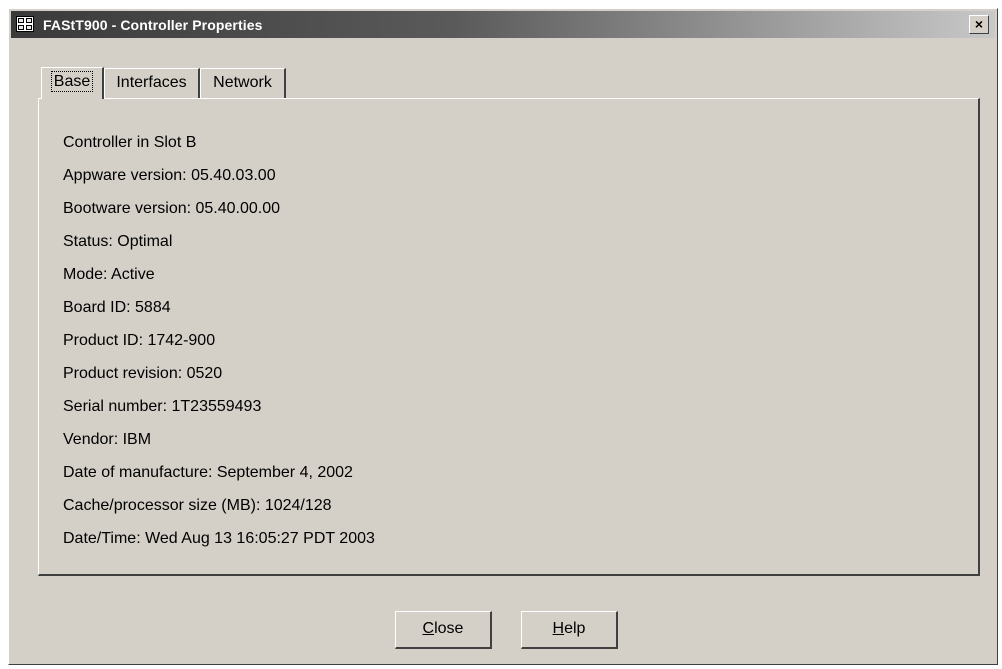  I want to click on title-bar: FAStT900 - Controller Properties ×, so click(503, 24).